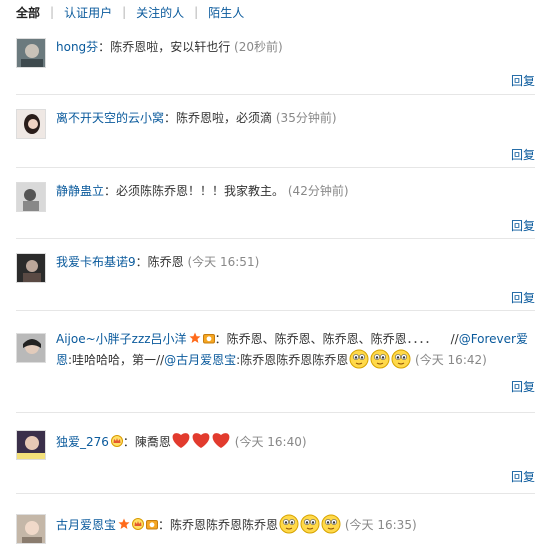 Image resolution: width=555 pixels, height=554 pixels. Describe the element at coordinates (295, 262) in the screenshot. I see `comment-content: 我爱卡布基诺9：陈乔恩 (今天 16:51)` at that location.